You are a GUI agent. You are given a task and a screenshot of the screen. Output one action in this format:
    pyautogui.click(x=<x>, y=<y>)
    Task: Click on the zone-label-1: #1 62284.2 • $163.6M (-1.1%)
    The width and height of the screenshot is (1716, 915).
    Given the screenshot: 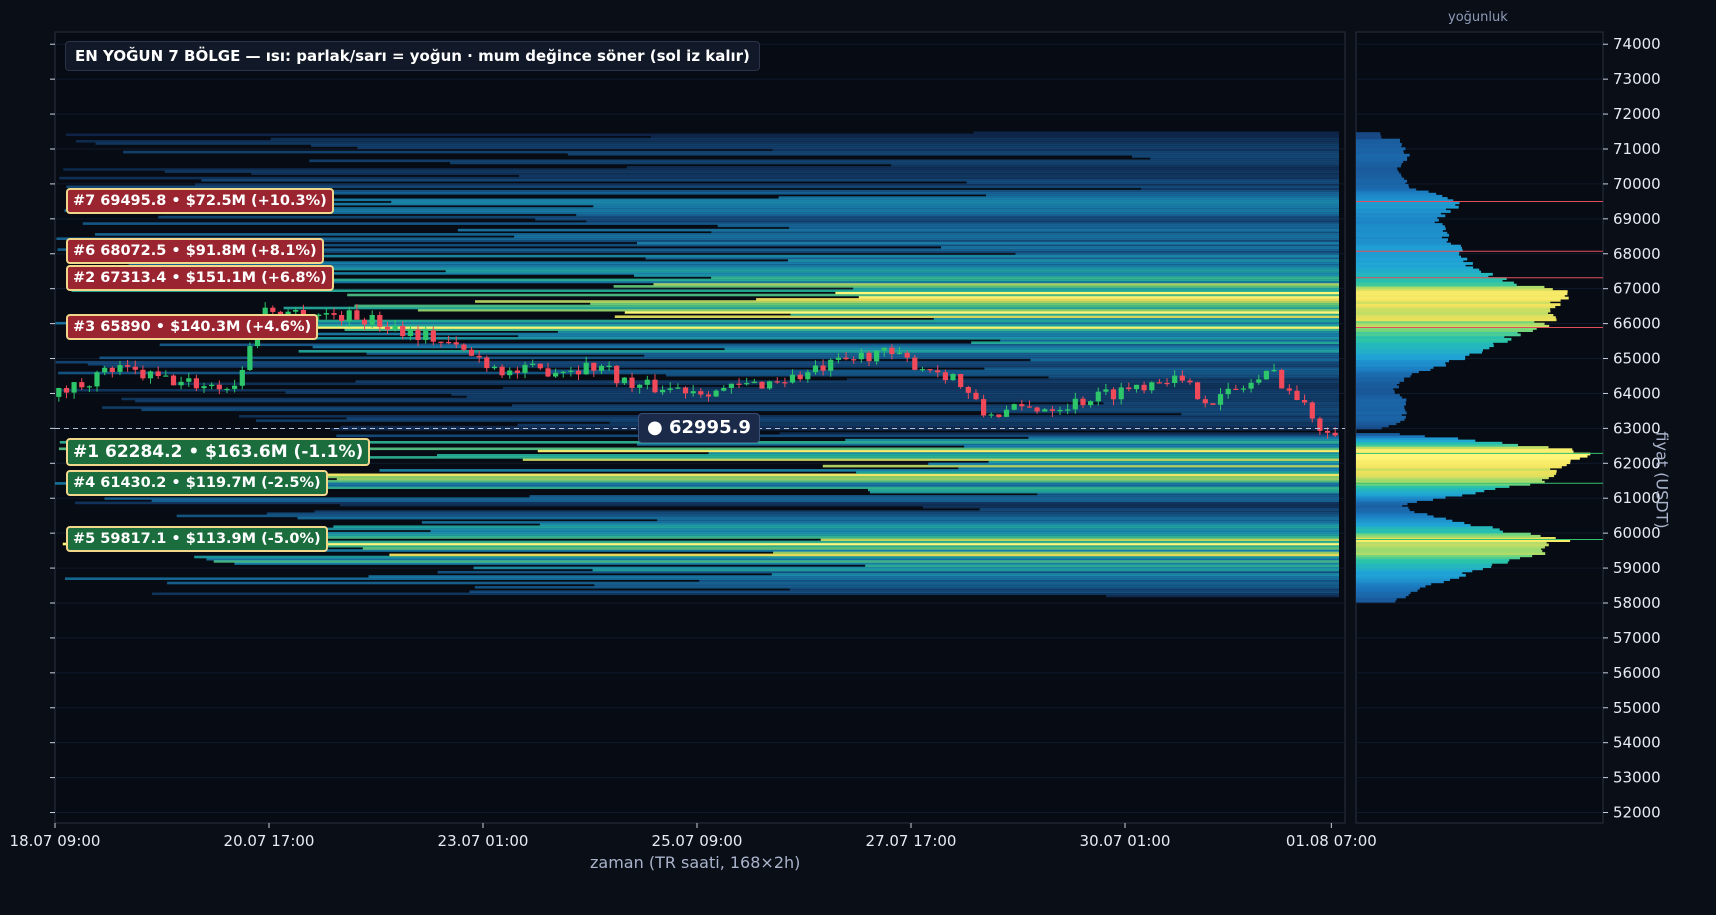 What is the action you would take?
    pyautogui.click(x=218, y=452)
    